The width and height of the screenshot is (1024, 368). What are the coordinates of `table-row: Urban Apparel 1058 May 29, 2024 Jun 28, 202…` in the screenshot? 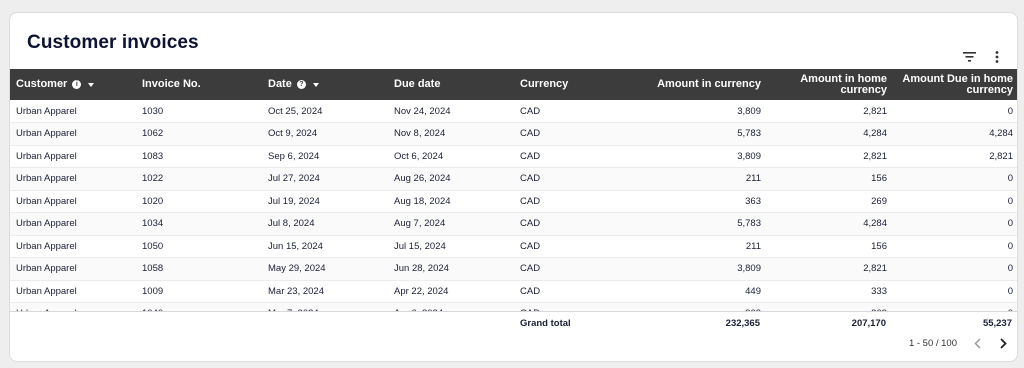 It's located at (513, 269).